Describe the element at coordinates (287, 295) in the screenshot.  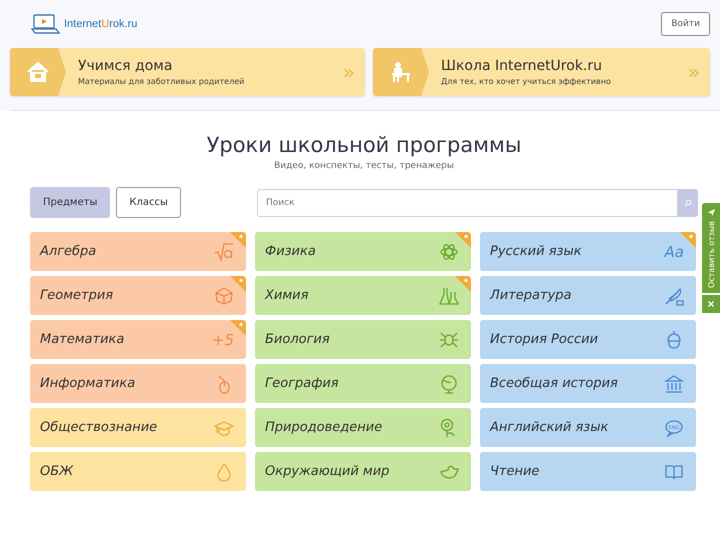
I see `subject-name: Химия` at that location.